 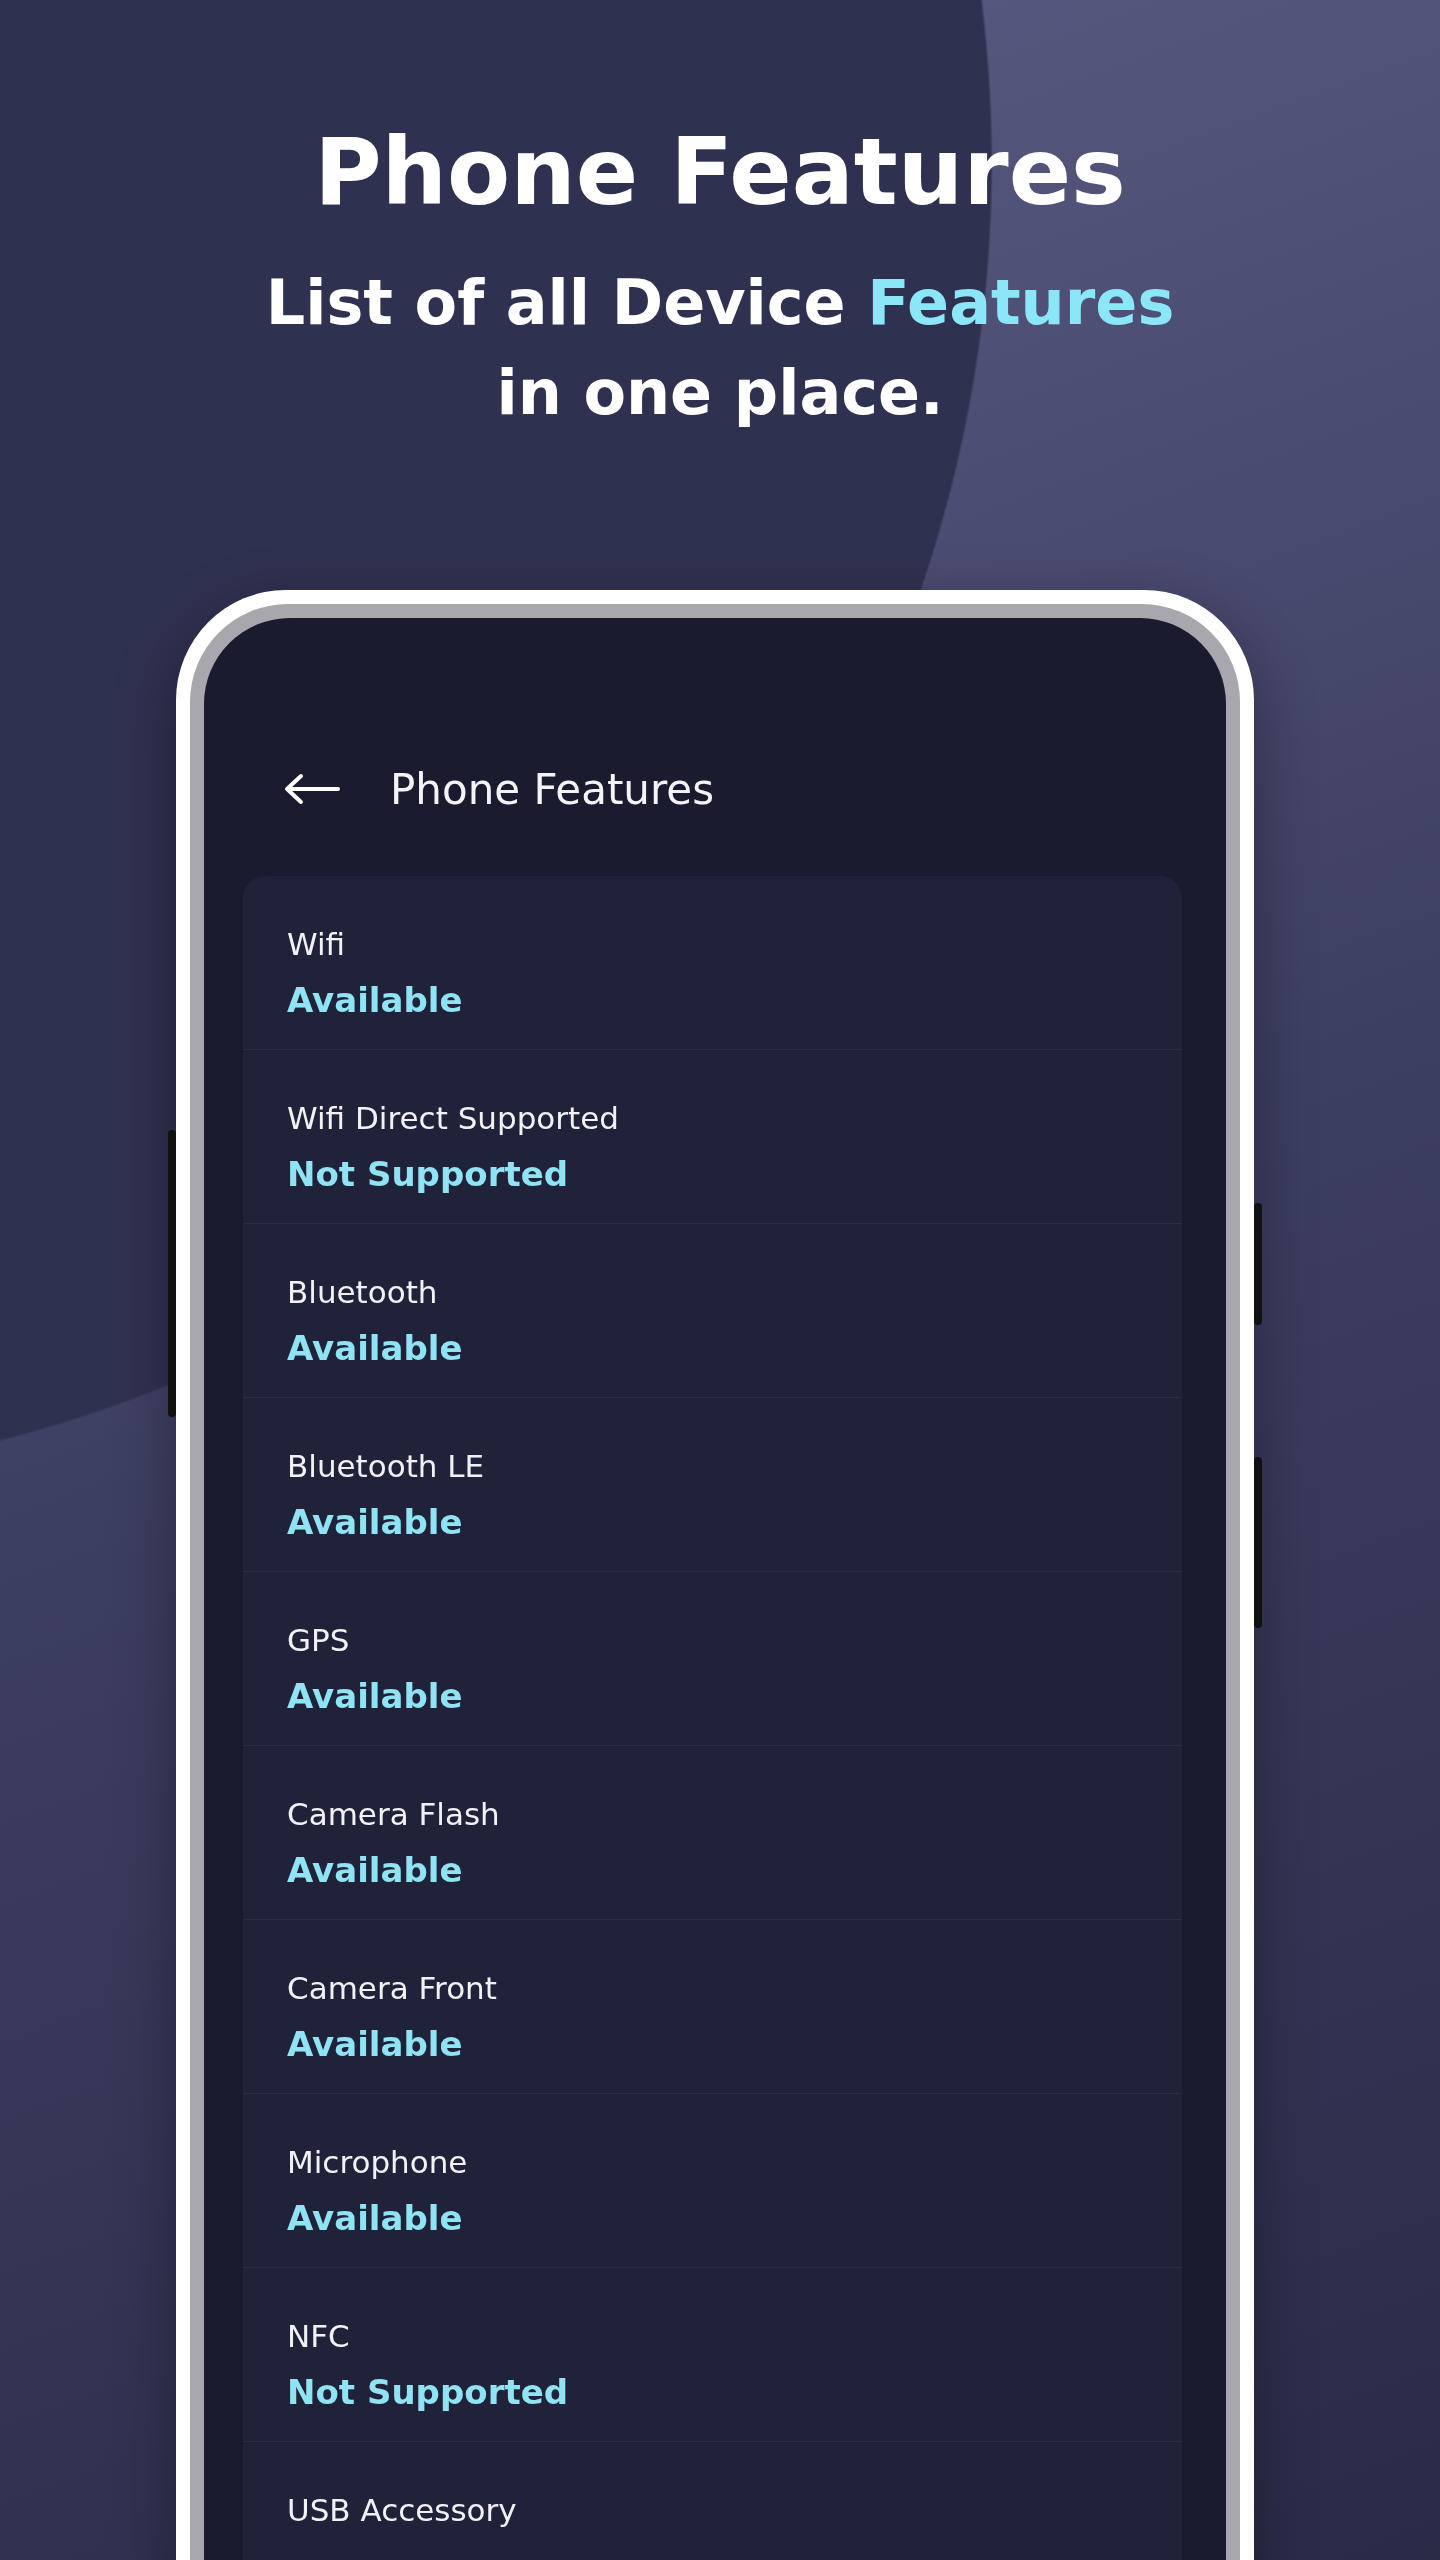 What do you see at coordinates (386, 1466) in the screenshot?
I see `feature-name: Bluetooth LE` at bounding box center [386, 1466].